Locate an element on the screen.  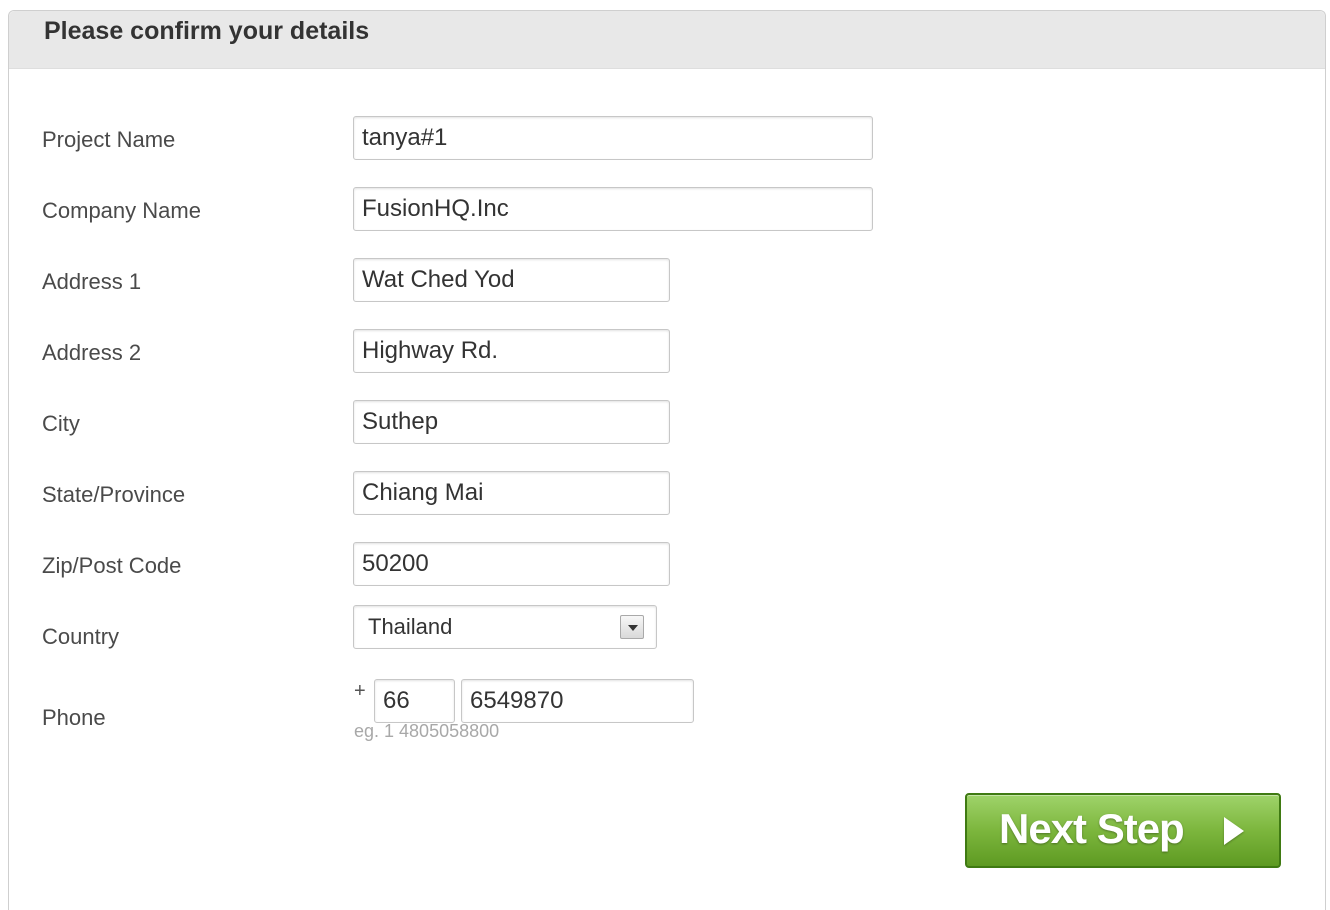
company-name-label: Company Name is located at coordinates (121, 210).